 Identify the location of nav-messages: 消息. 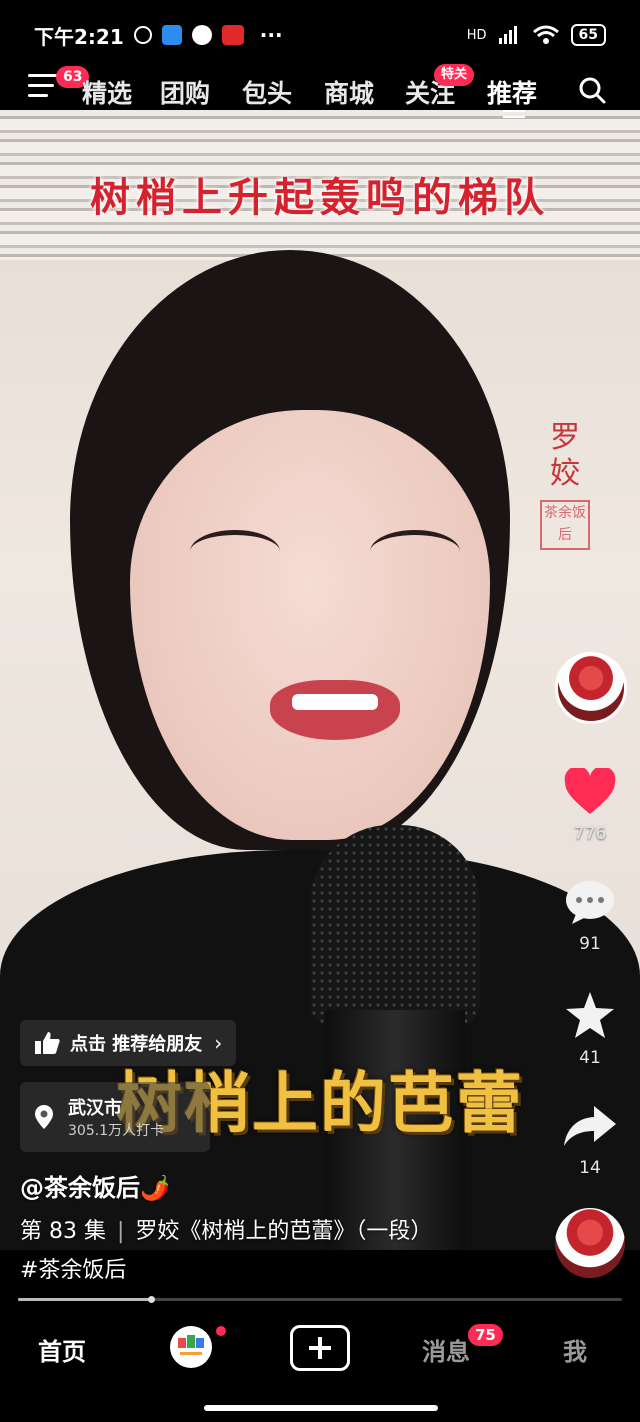
(446, 1349).